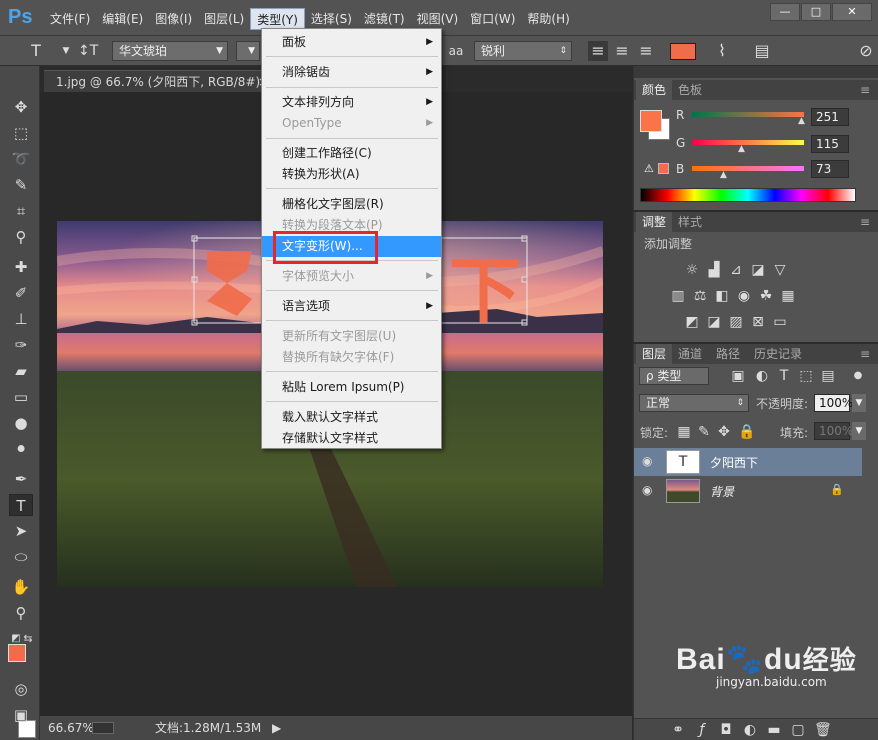 The width and height of the screenshot is (878, 740). Describe the element at coordinates (784, 376) in the screenshot. I see `filter-text-icon: T` at that location.